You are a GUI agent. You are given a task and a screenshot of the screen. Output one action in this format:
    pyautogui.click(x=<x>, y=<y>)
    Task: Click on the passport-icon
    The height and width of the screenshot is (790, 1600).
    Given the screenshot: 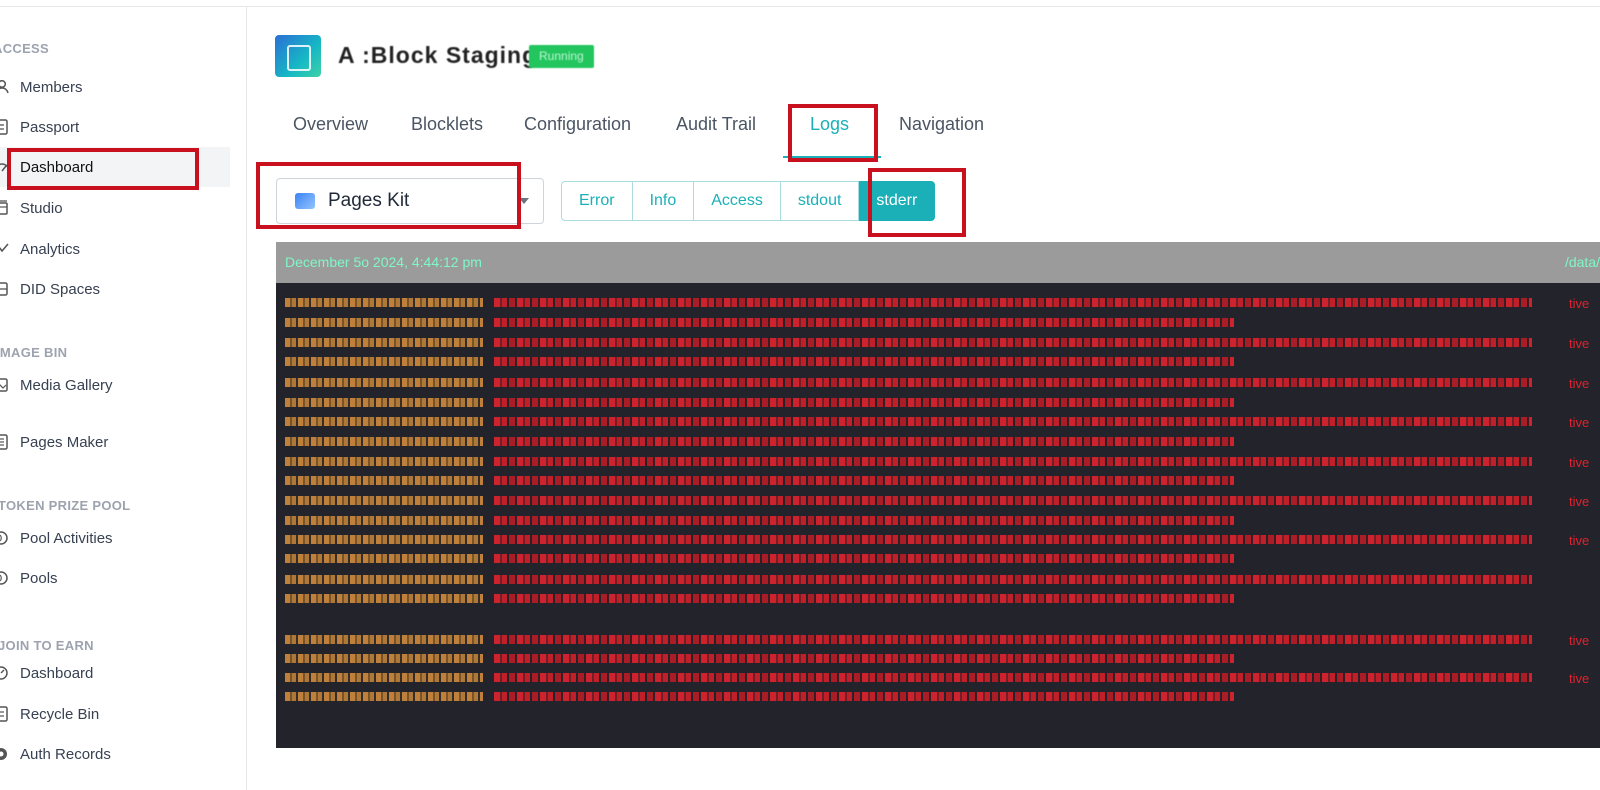 What is the action you would take?
    pyautogui.click(x=6, y=127)
    